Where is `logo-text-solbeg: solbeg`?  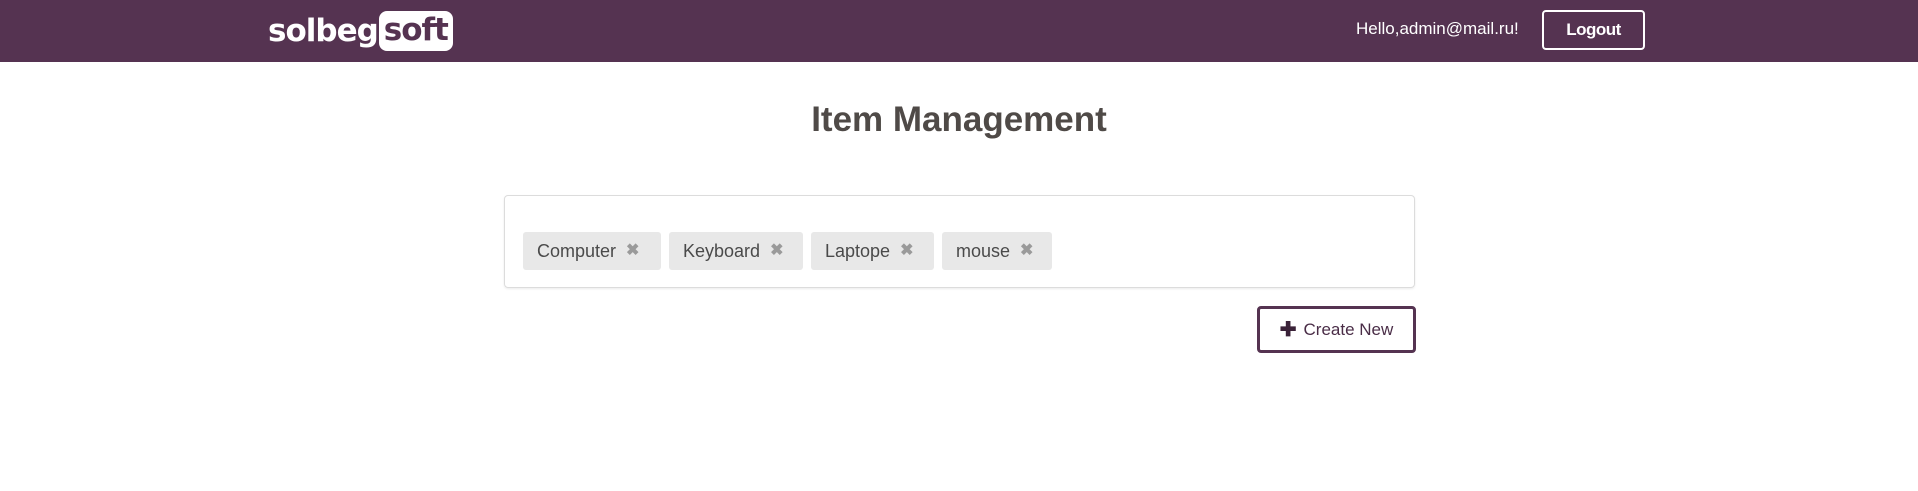 logo-text-solbeg: solbeg is located at coordinates (323, 31).